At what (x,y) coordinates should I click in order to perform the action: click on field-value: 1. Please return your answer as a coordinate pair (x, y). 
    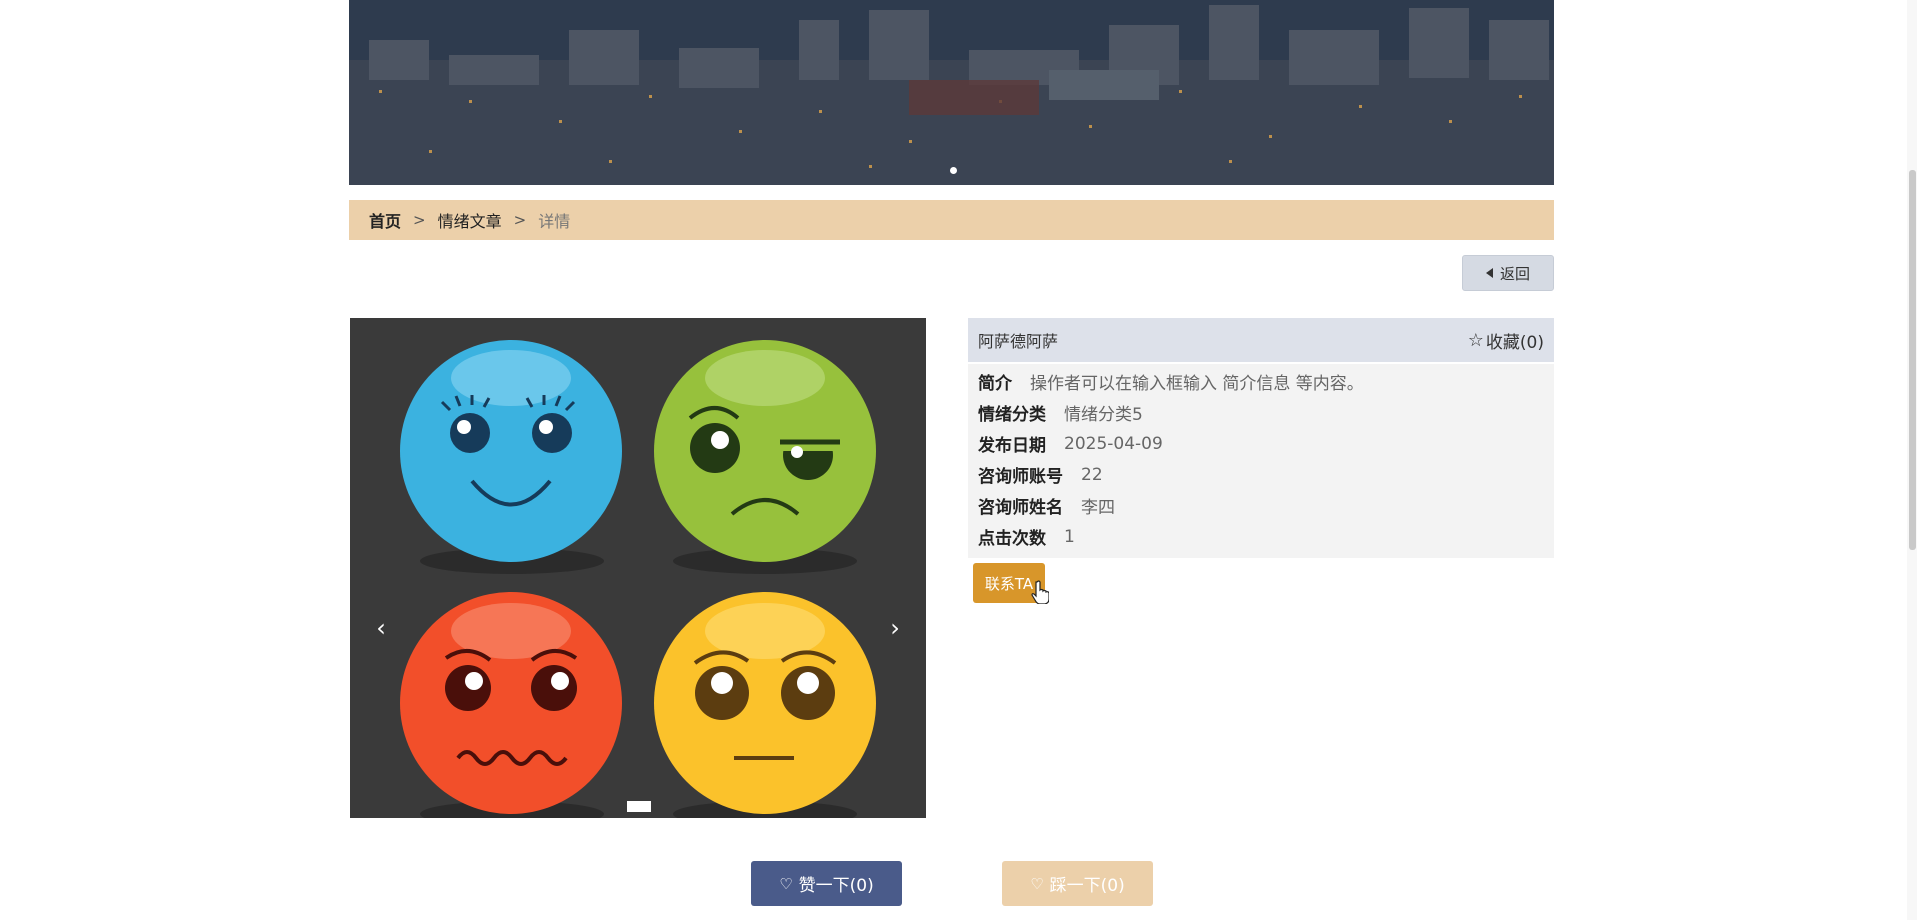
    Looking at the image, I should click on (1069, 536).